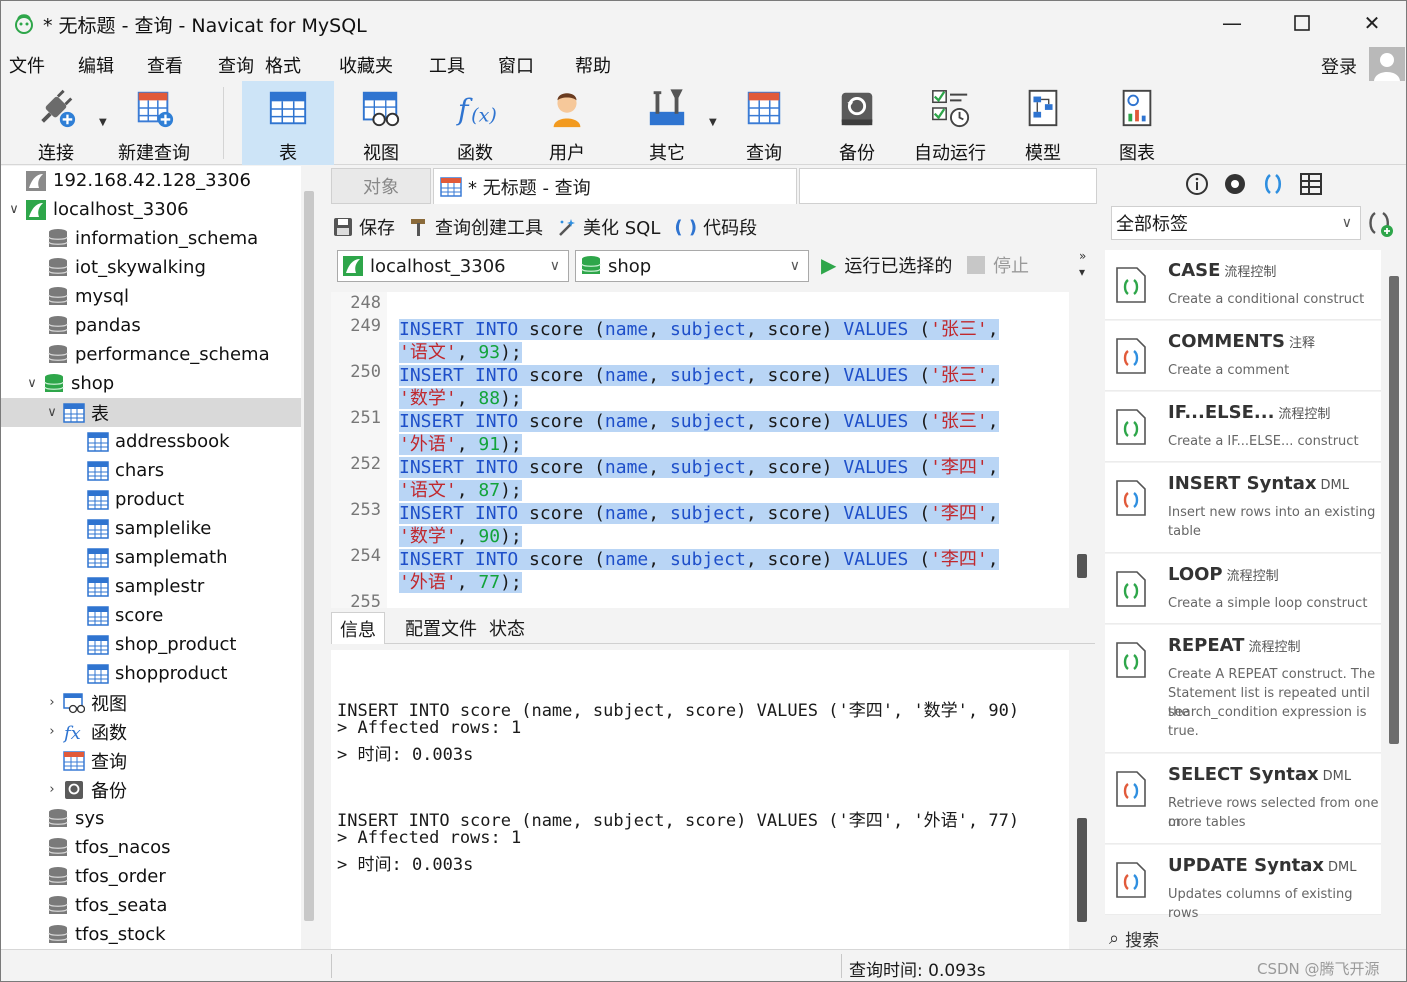 The image size is (1407, 982). I want to click on tree-node-table: shopproduct, so click(157, 673).